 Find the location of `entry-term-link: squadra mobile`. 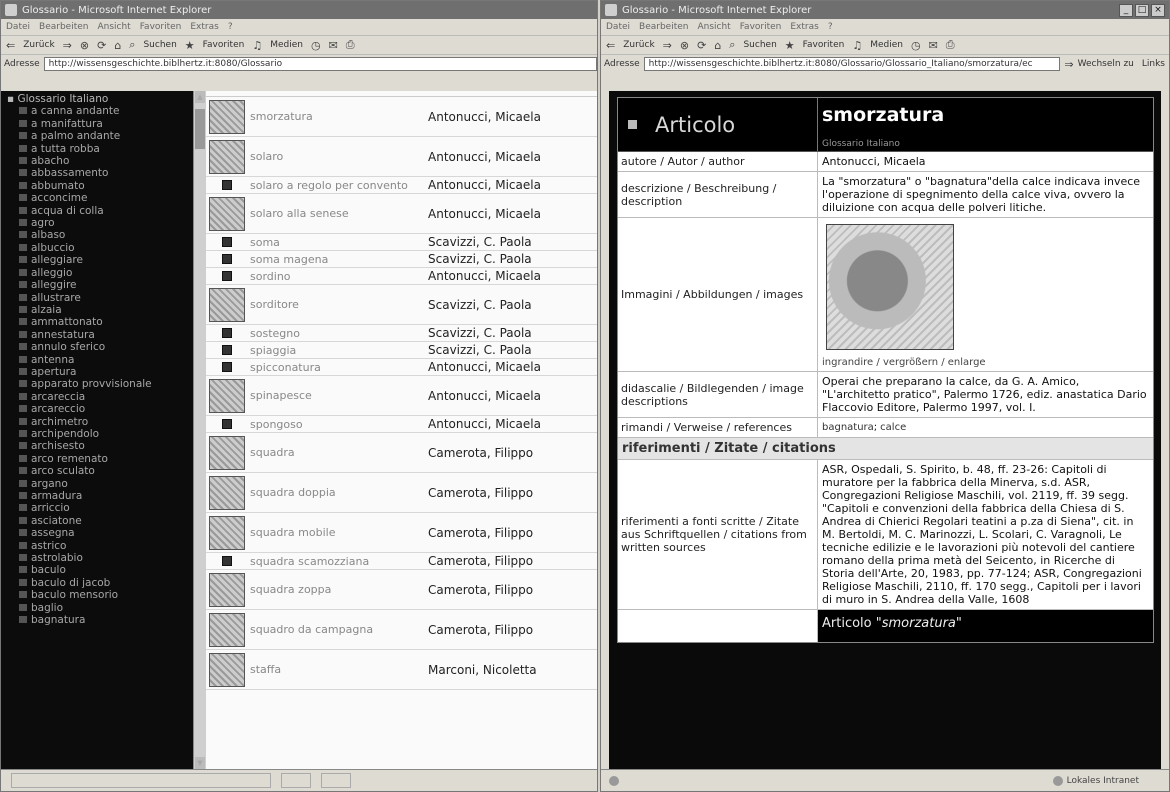

entry-term-link: squadra mobile is located at coordinates (338, 532).